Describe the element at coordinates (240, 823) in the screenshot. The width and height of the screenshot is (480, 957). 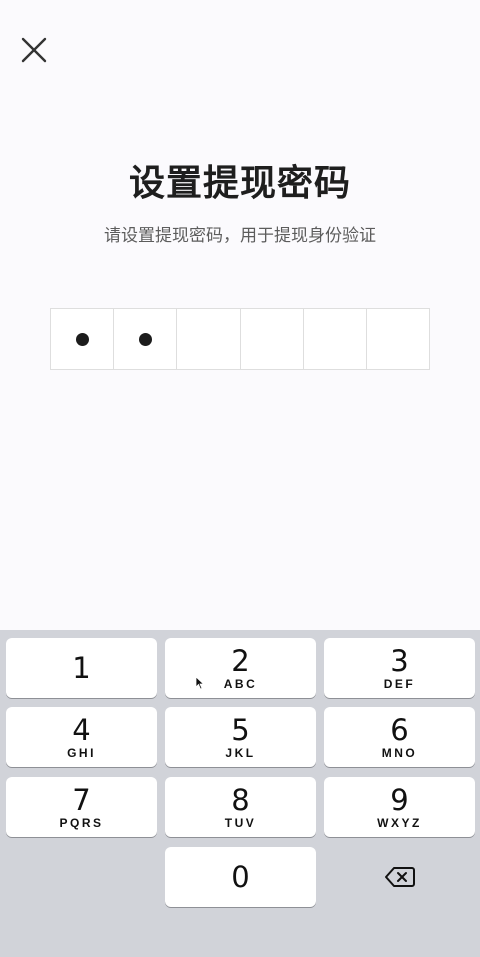
I see `key-letters: TUV` at that location.